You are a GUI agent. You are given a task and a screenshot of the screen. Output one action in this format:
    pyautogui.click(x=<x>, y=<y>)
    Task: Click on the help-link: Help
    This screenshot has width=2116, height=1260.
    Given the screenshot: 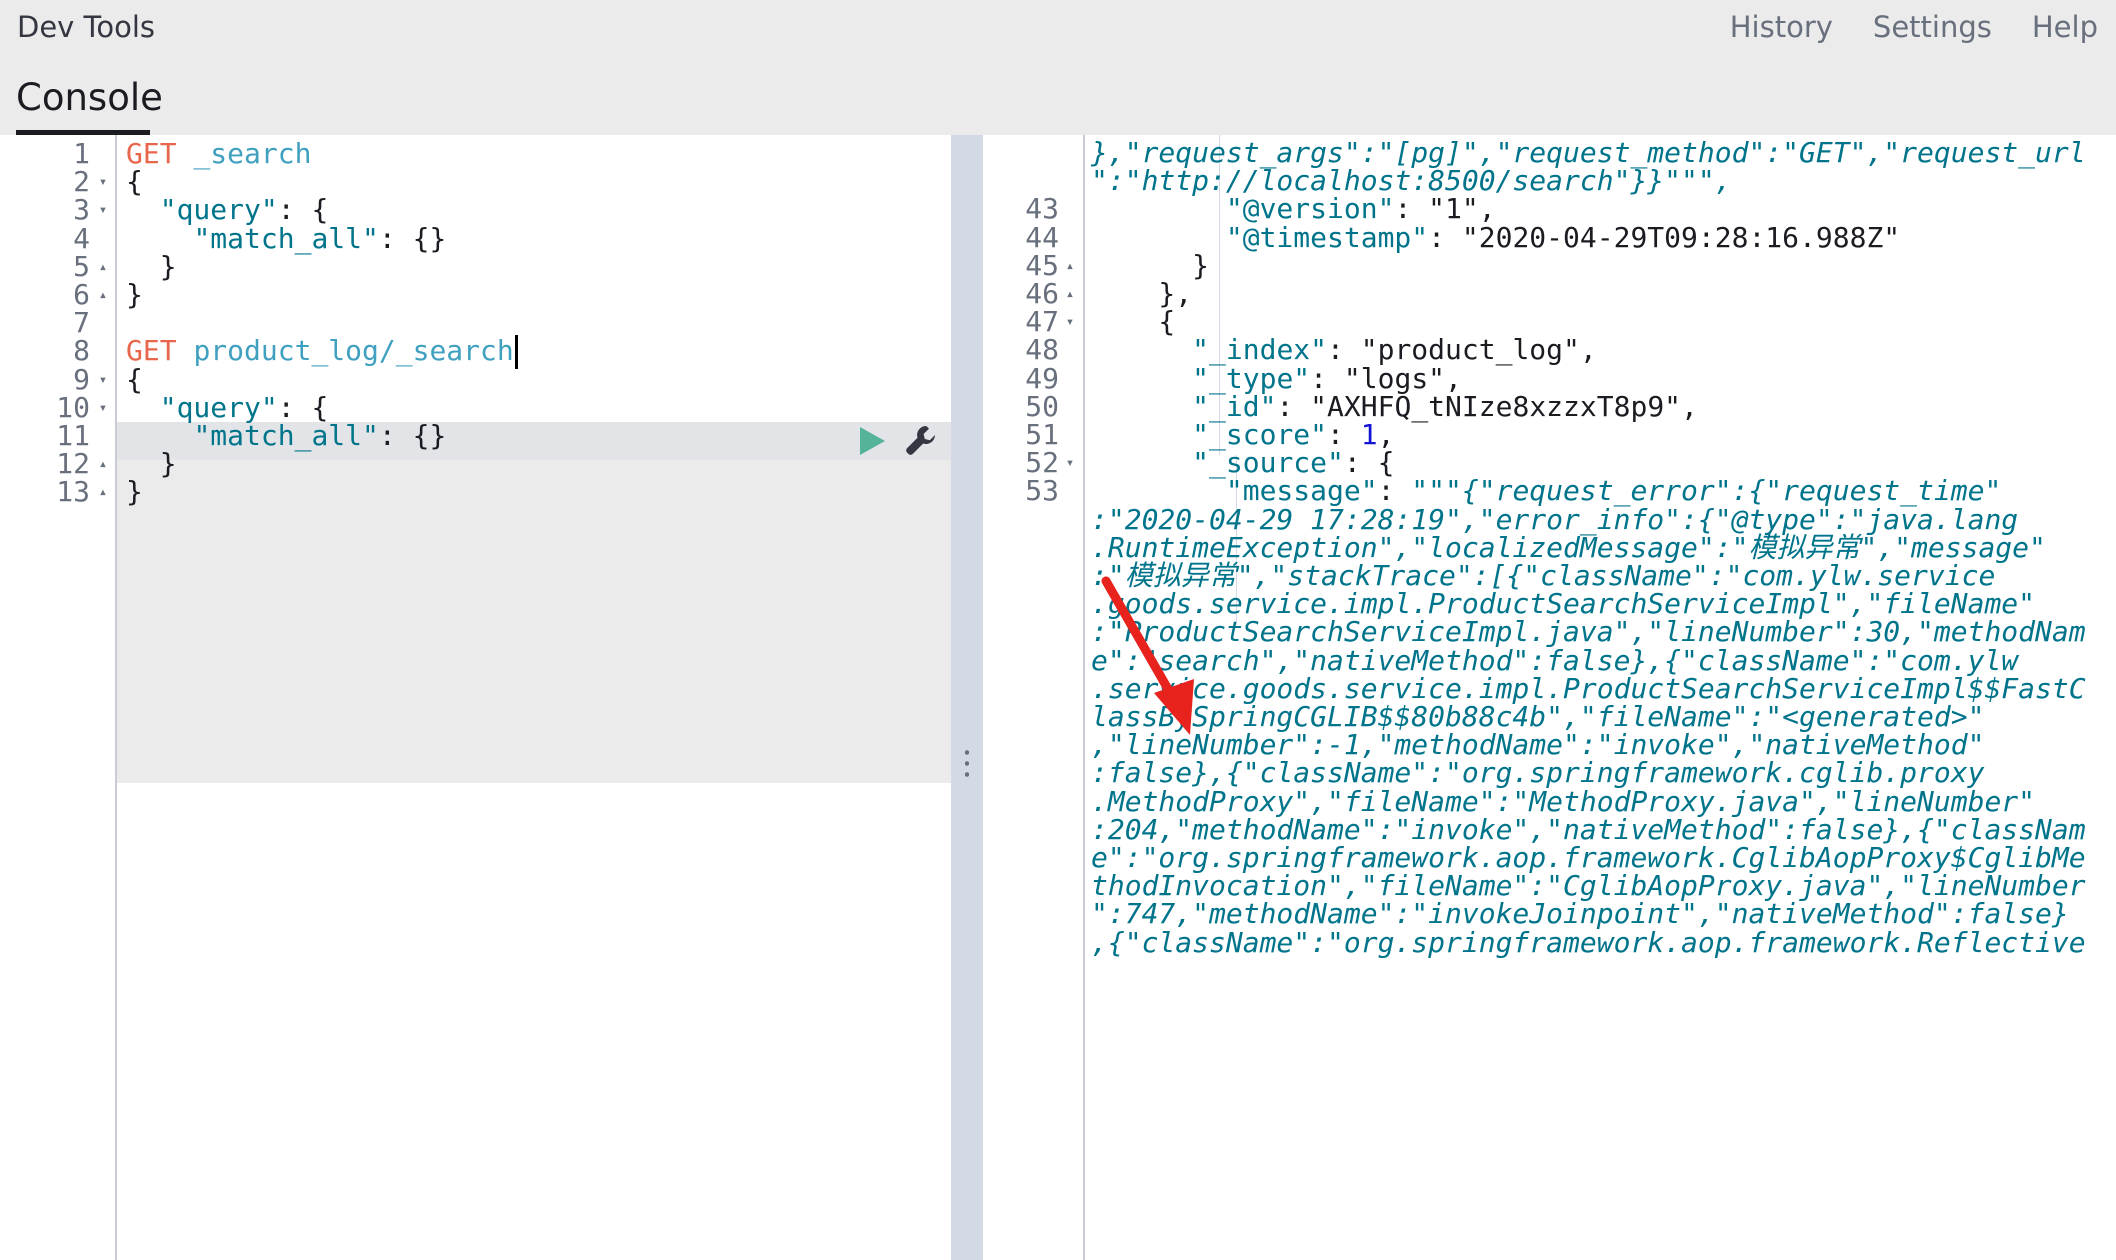 What is the action you would take?
    pyautogui.click(x=2065, y=27)
    